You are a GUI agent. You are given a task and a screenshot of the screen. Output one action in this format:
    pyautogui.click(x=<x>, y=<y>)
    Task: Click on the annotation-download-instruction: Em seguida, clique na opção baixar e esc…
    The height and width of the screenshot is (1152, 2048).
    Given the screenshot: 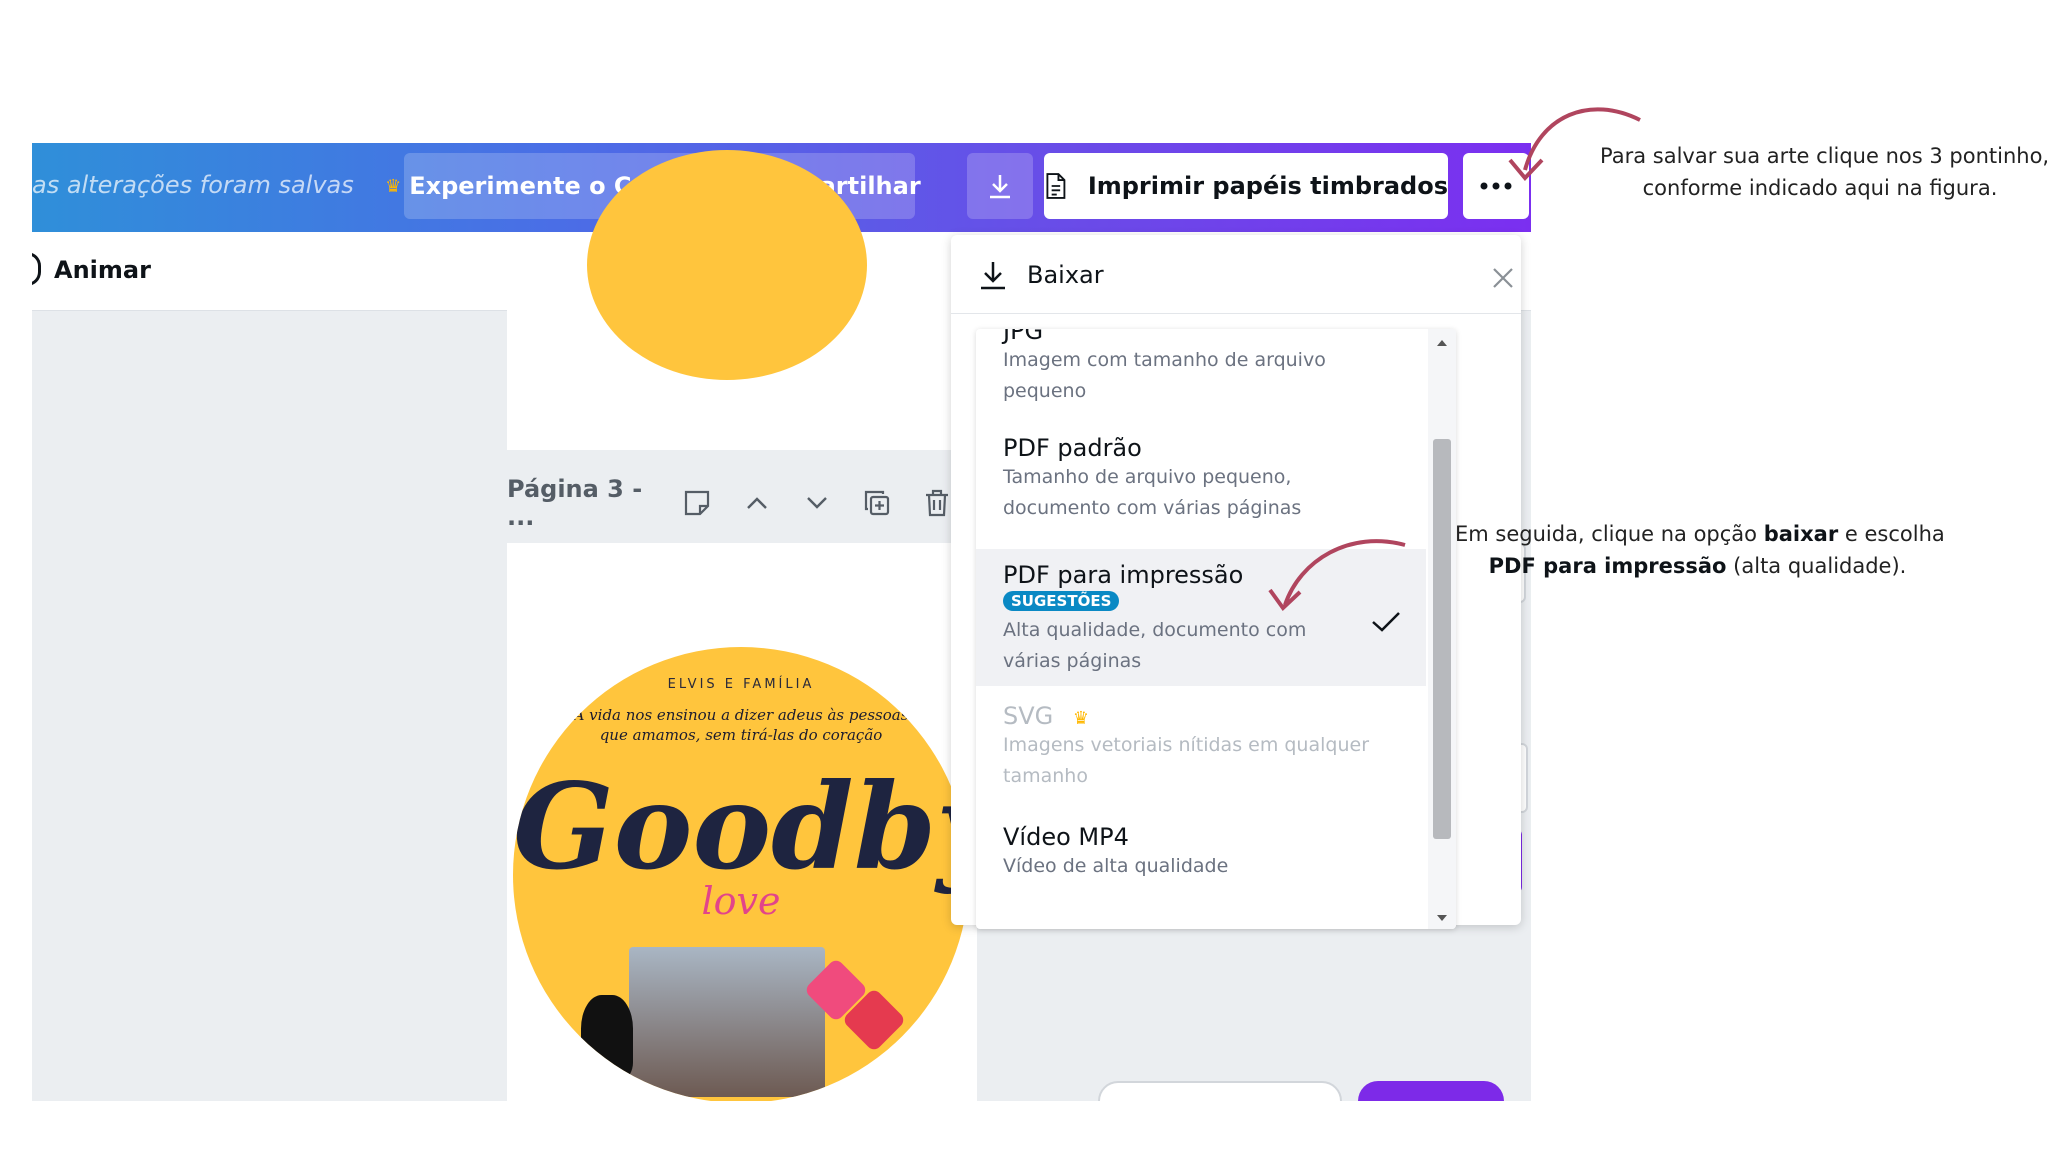 What is the action you would take?
    pyautogui.click(x=1700, y=550)
    